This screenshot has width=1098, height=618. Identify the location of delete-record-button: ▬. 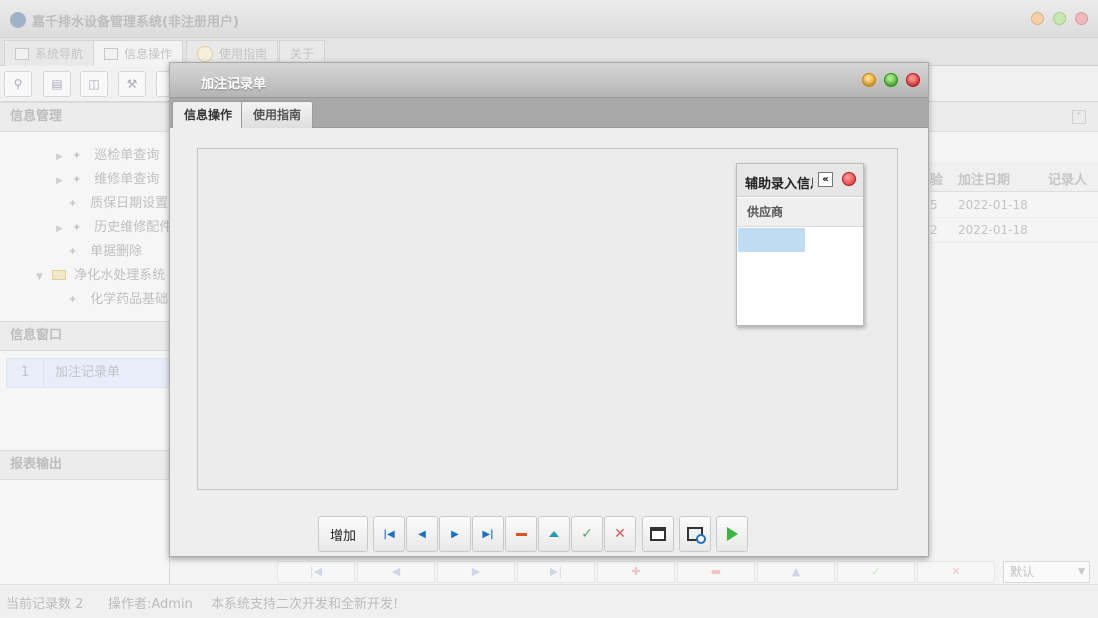
(716, 572).